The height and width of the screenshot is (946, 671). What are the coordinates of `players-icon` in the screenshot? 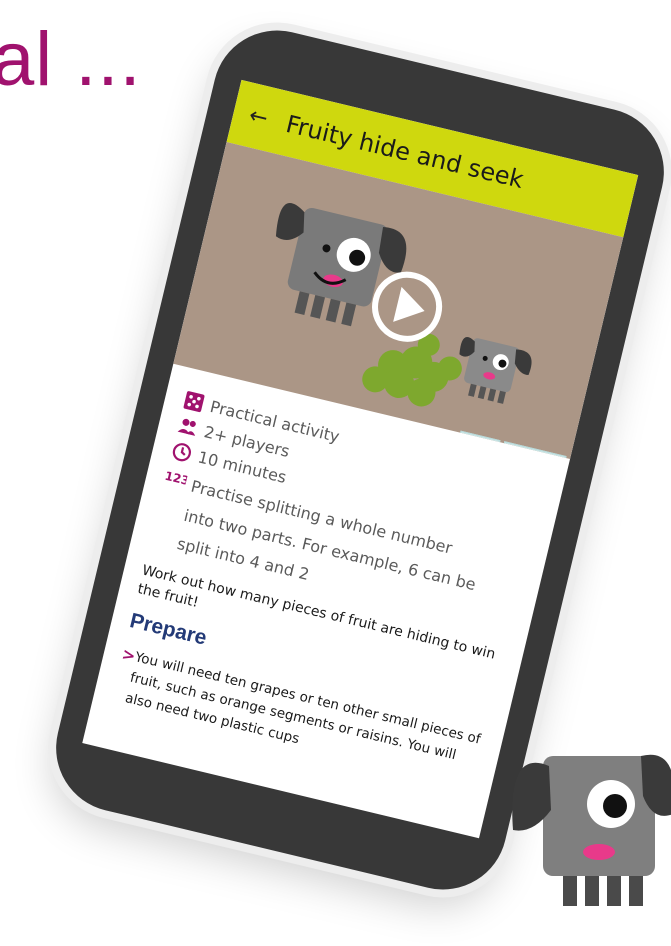 It's located at (186, 427).